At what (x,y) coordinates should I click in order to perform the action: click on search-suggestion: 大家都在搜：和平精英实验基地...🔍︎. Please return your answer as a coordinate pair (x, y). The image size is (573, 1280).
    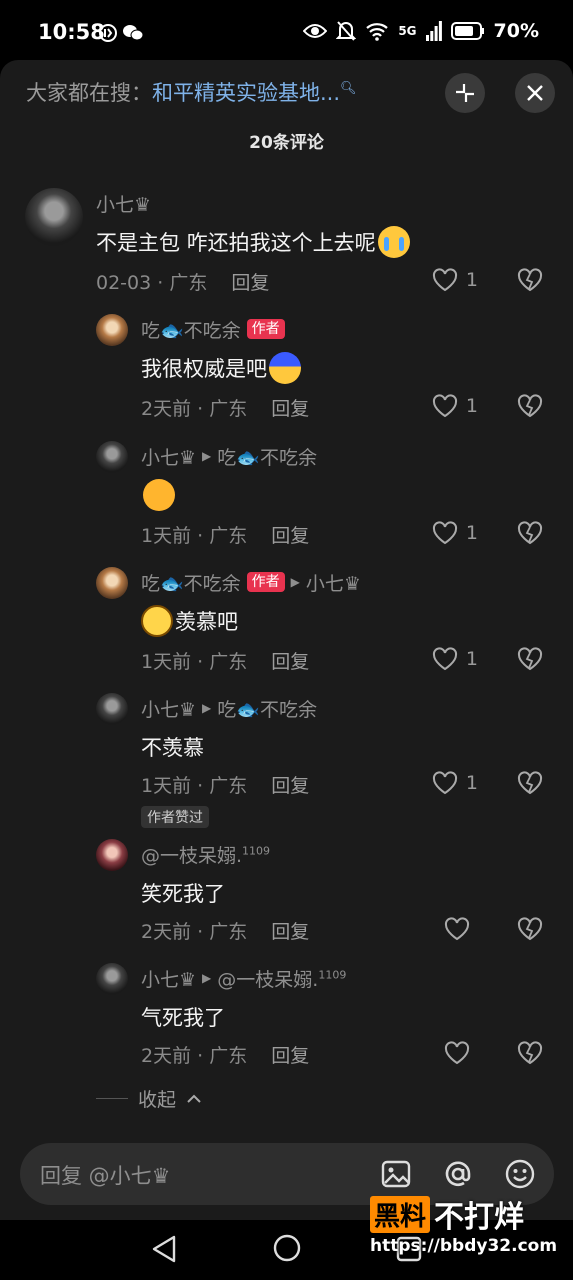
    Looking at the image, I should click on (191, 92).